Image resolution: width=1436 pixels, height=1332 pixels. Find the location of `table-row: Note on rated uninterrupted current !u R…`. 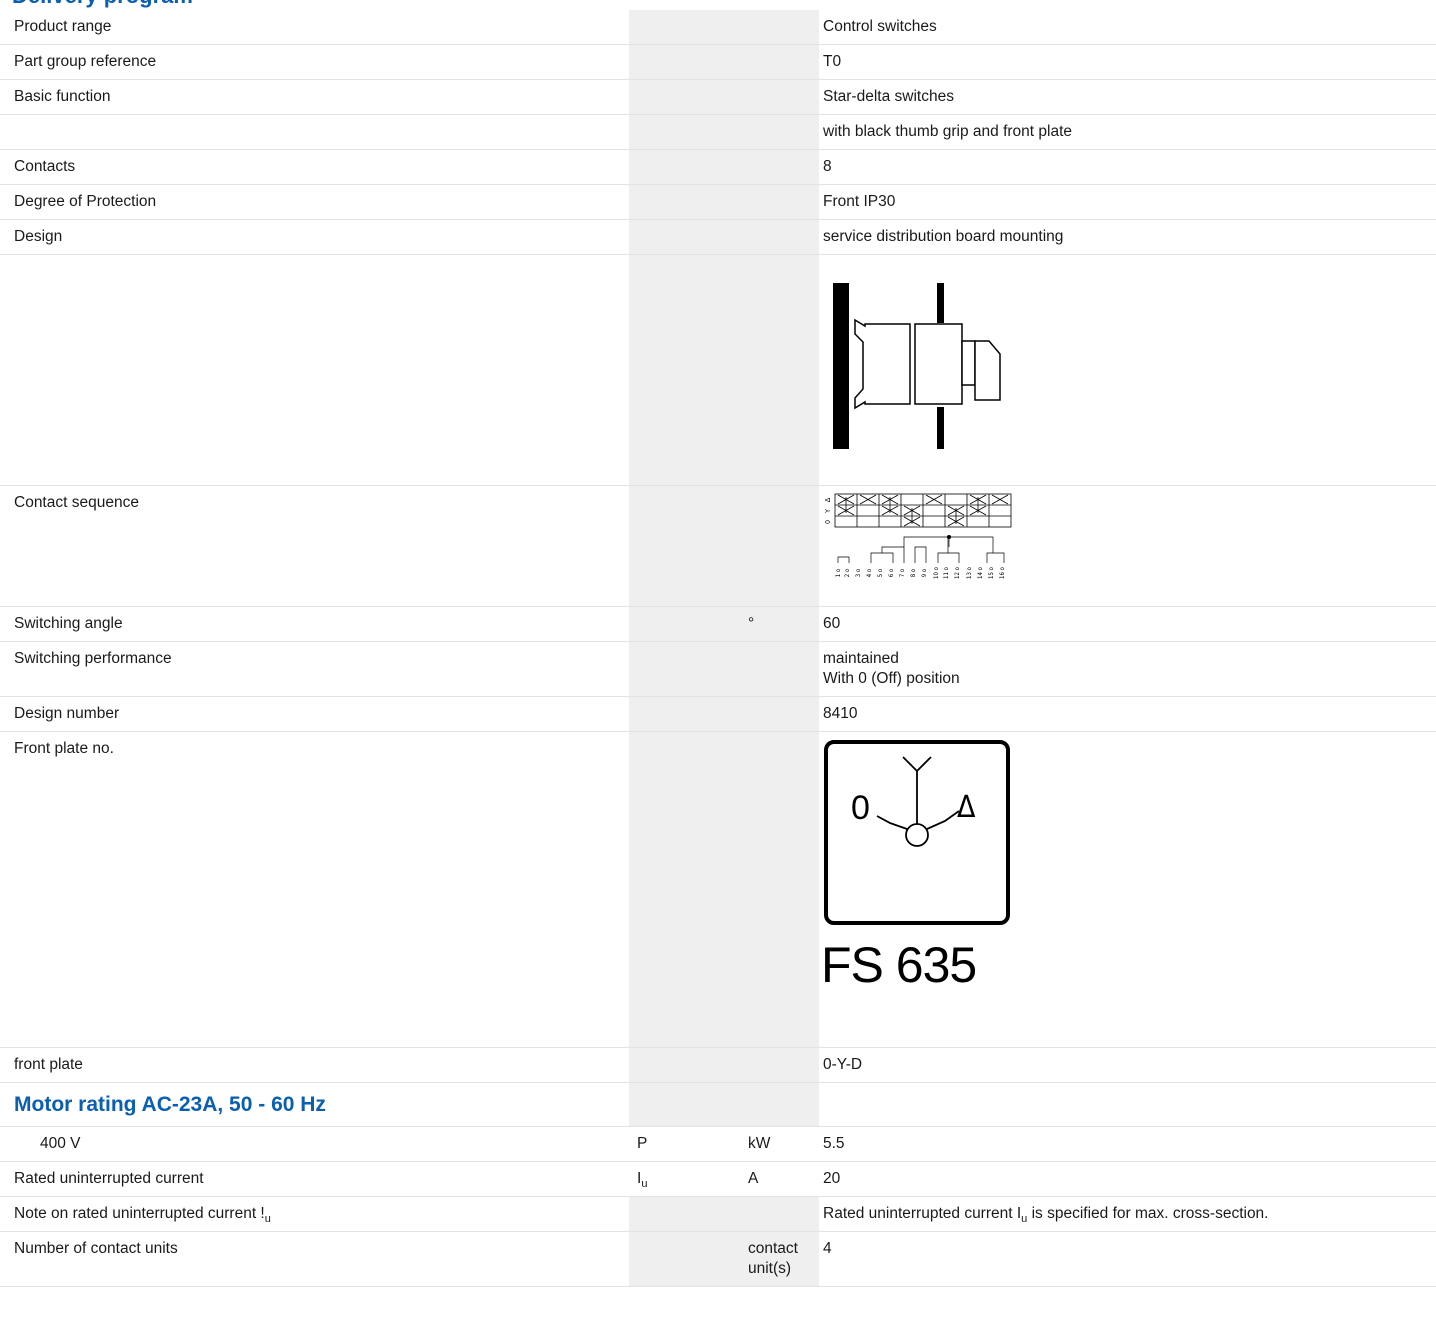

table-row: Note on rated uninterrupted current !u R… is located at coordinates (718, 1214).